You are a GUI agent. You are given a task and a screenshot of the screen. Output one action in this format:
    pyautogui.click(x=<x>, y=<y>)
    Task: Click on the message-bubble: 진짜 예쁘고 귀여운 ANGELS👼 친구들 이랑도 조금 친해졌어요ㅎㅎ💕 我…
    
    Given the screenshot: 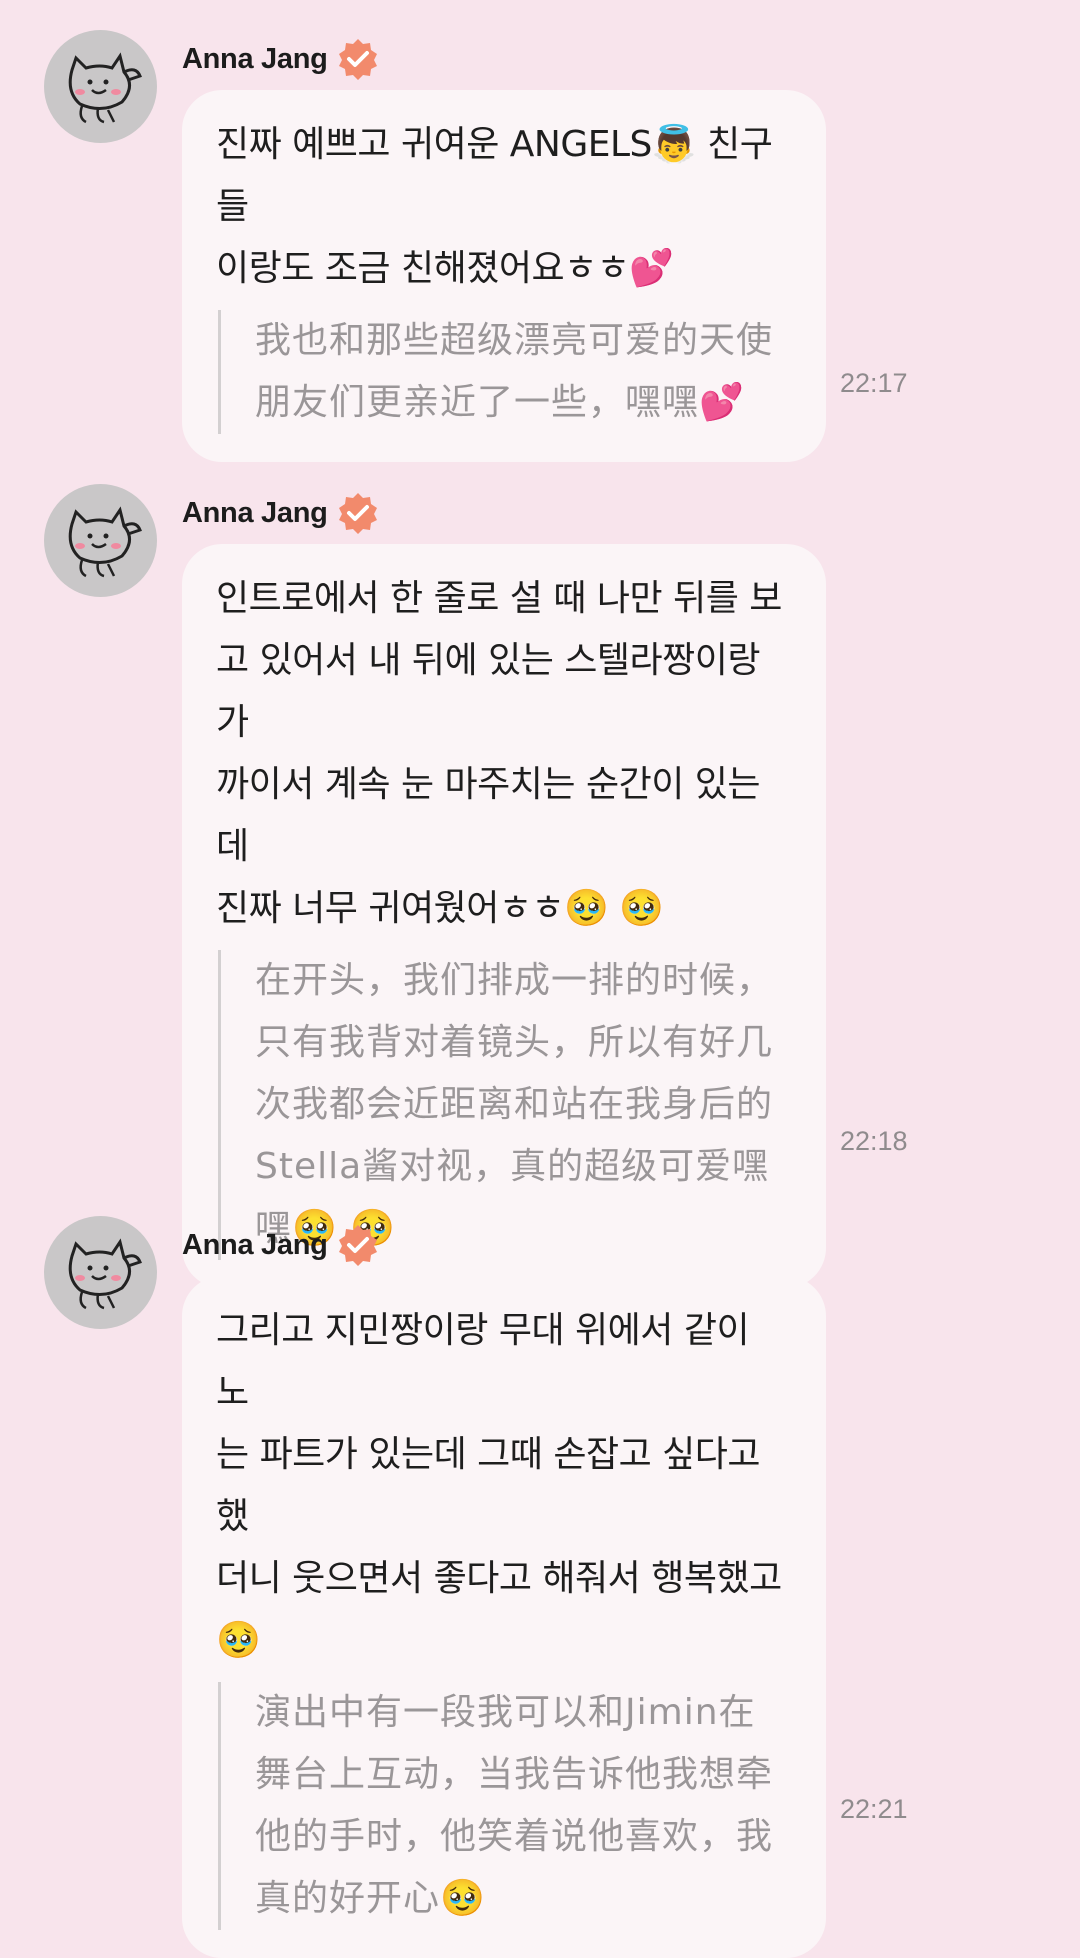 What is the action you would take?
    pyautogui.click(x=504, y=276)
    